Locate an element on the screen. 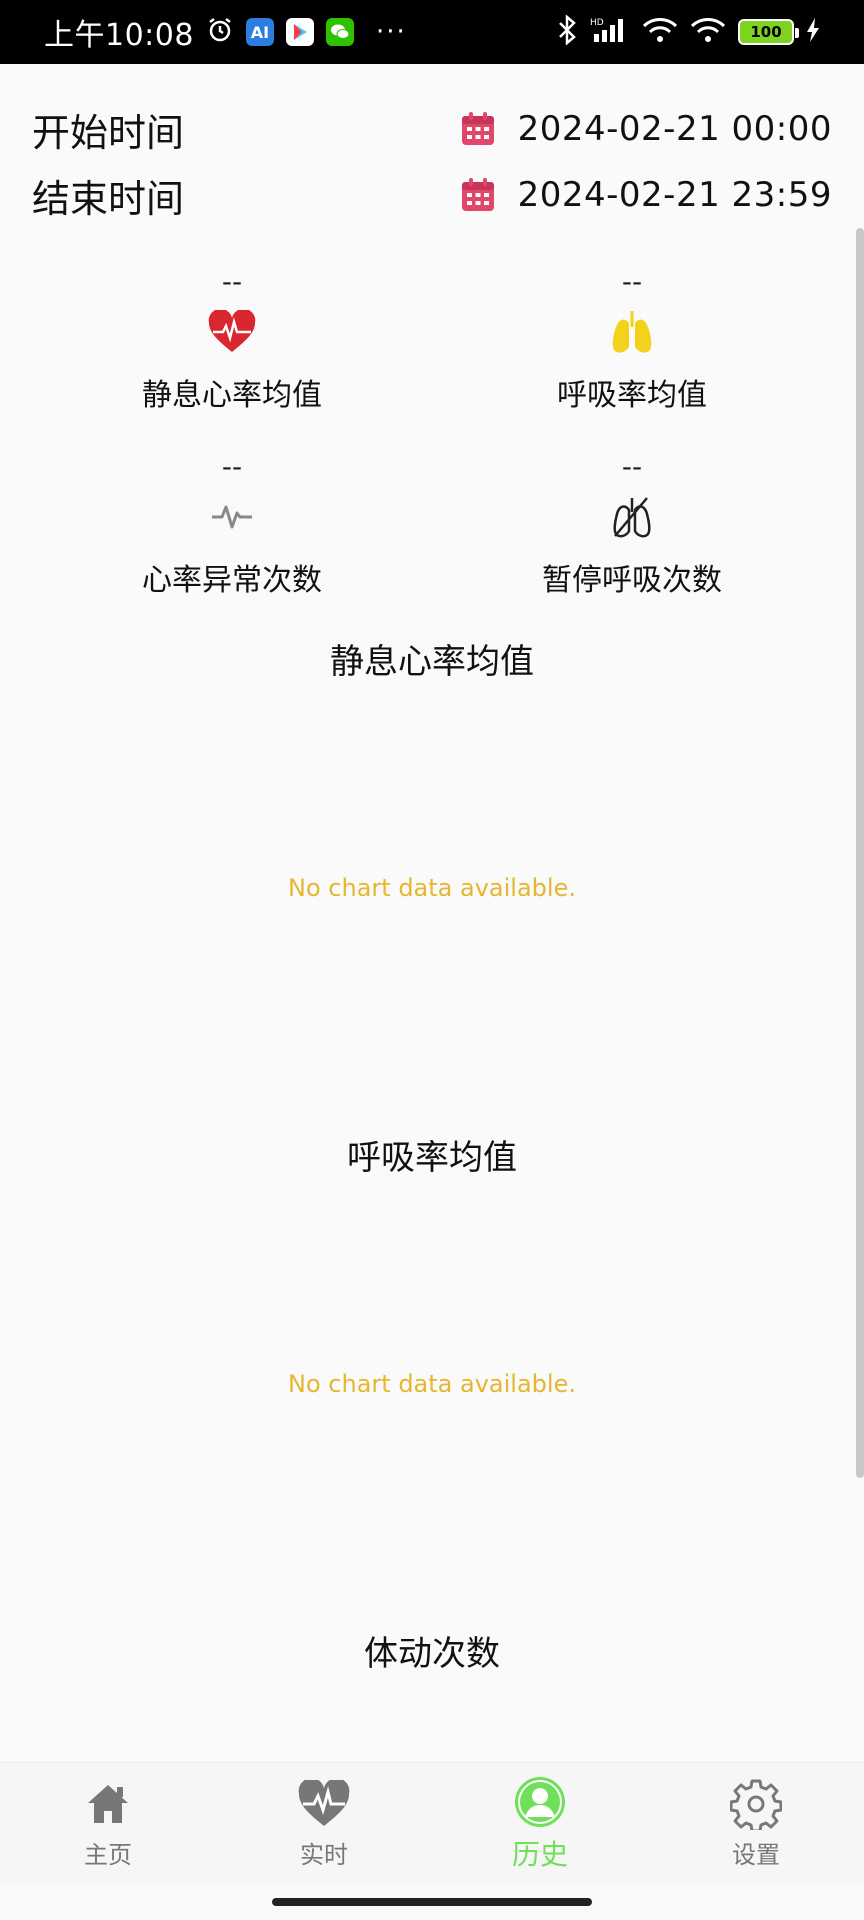 Image resolution: width=864 pixels, height=1920 pixels. wechat-icon is located at coordinates (339, 32).